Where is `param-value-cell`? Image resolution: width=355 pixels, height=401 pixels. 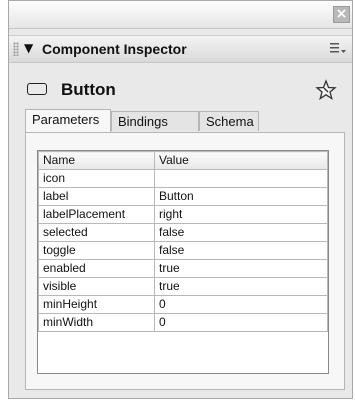 param-value-cell is located at coordinates (241, 178).